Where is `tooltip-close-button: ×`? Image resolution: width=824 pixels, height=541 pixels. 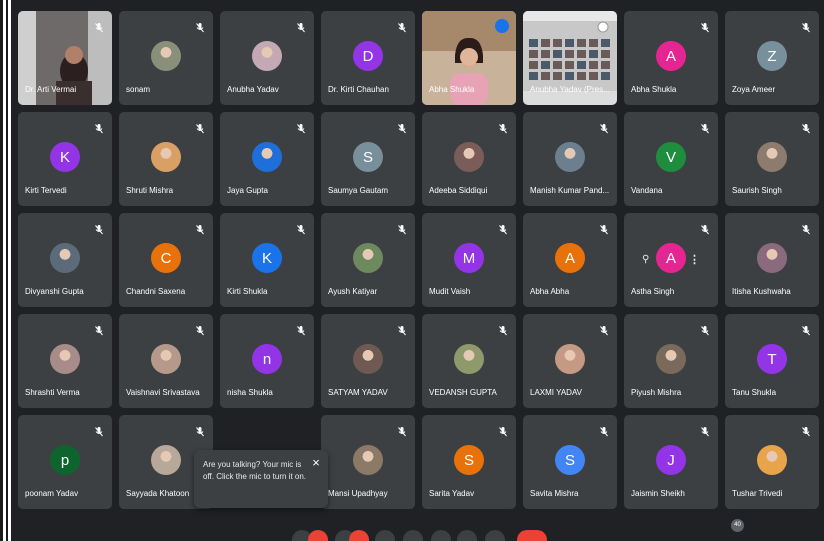 tooltip-close-button: × is located at coordinates (316, 463).